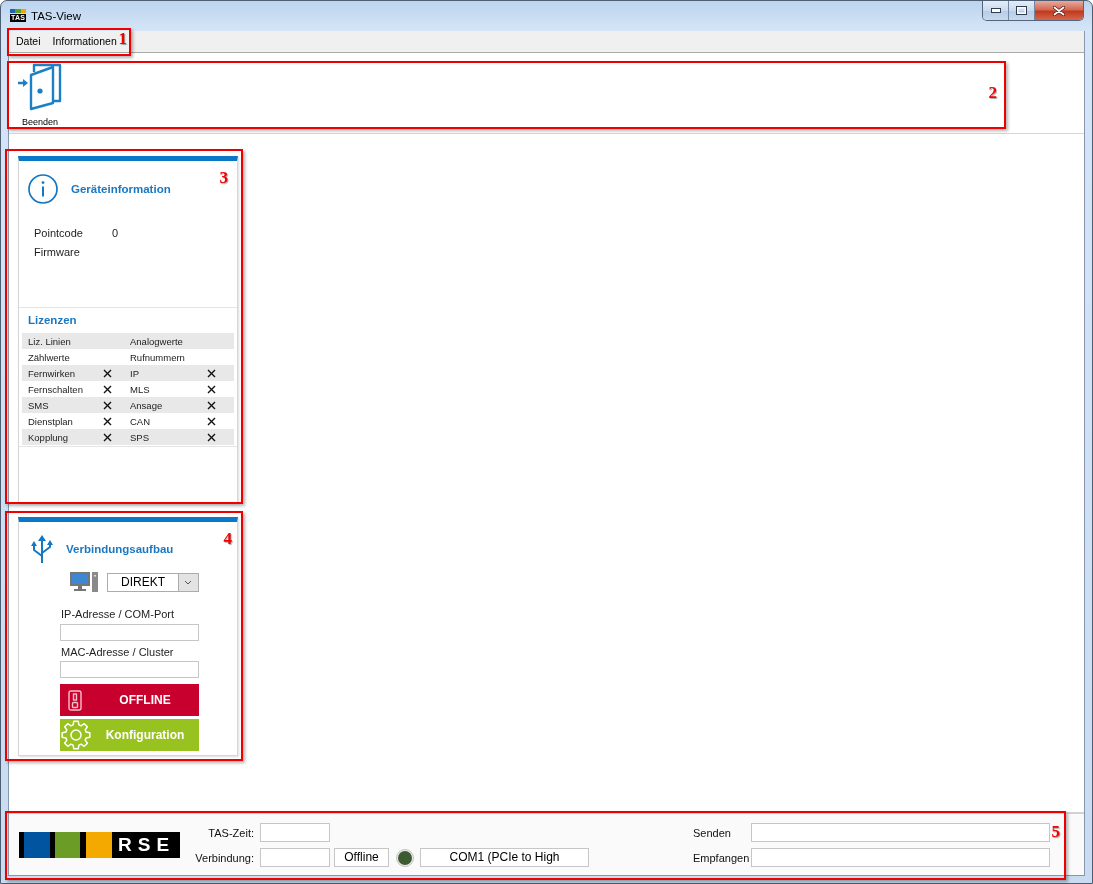  Describe the element at coordinates (75, 700) in the screenshot. I see `switch-icon` at that location.